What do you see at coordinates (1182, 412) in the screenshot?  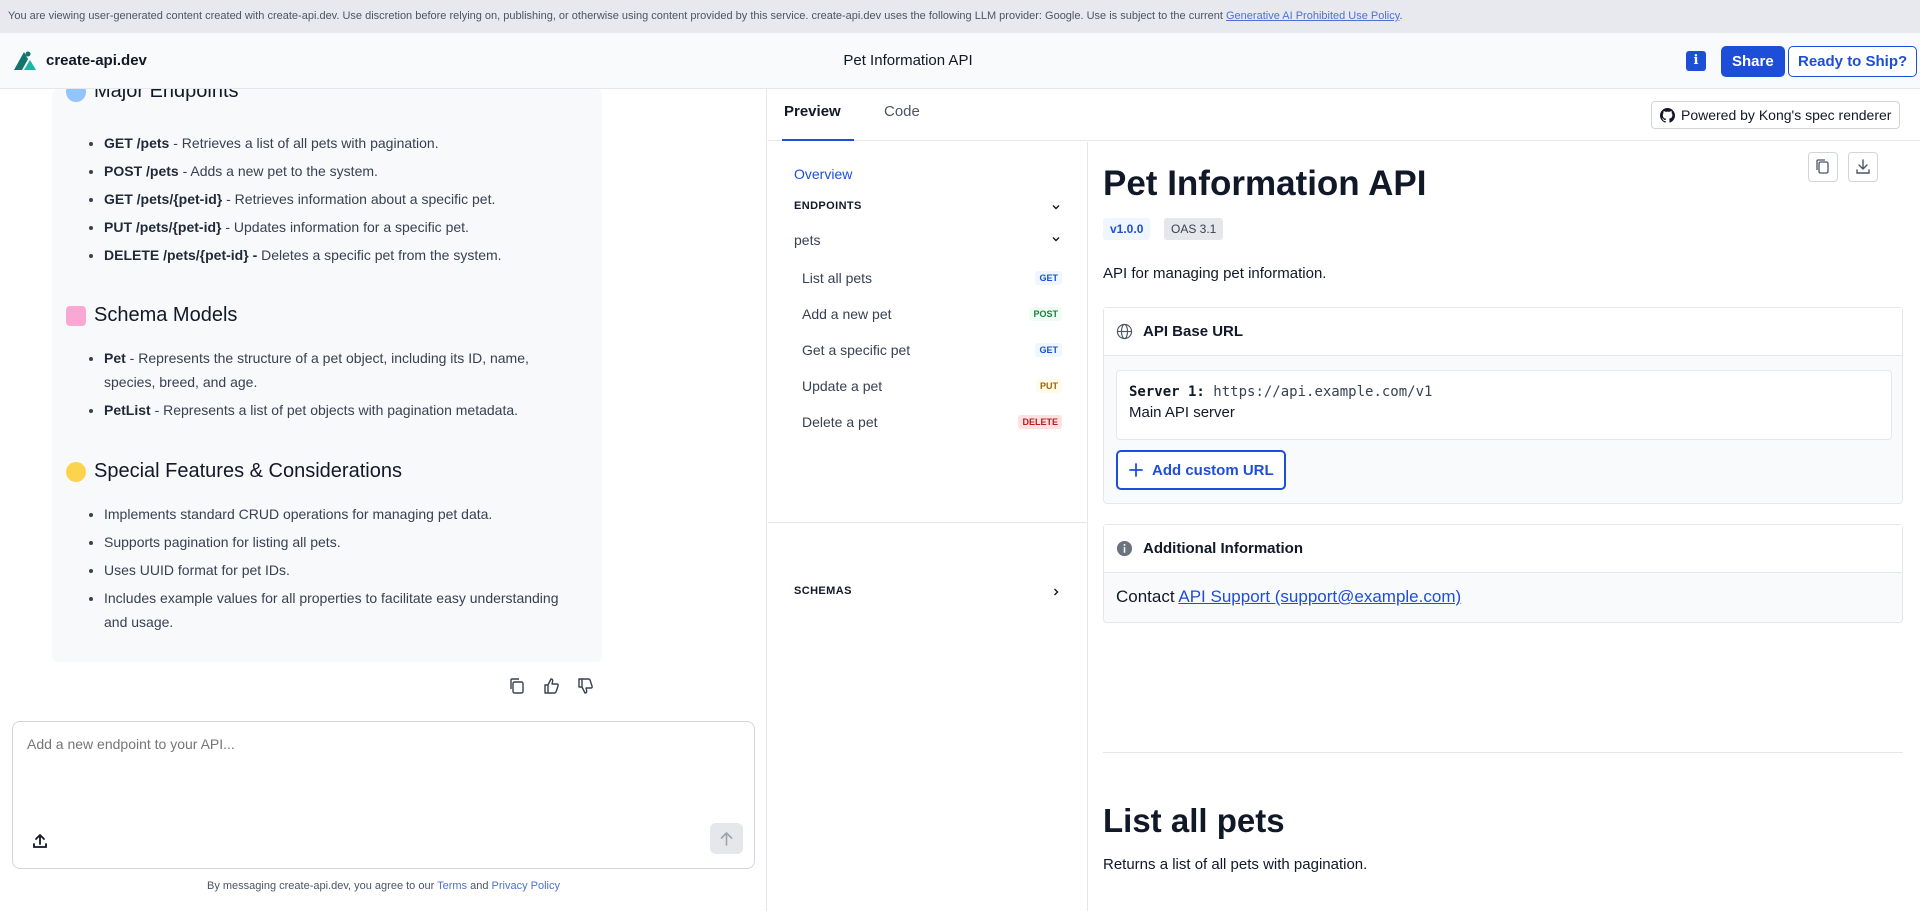 I see `server-description: Main API server` at bounding box center [1182, 412].